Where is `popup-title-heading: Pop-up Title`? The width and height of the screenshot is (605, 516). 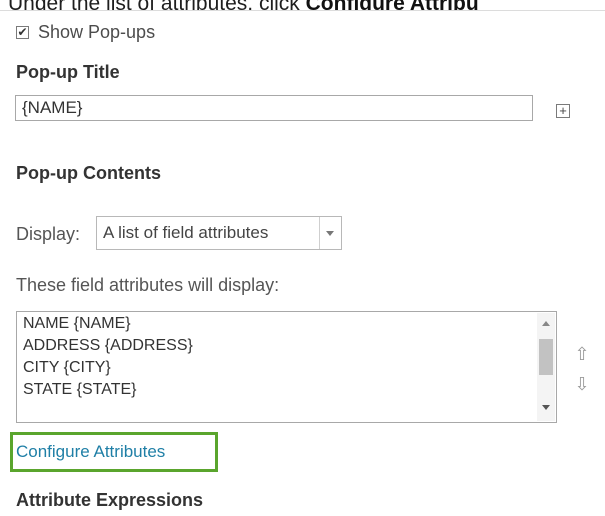 popup-title-heading: Pop-up Title is located at coordinates (68, 72).